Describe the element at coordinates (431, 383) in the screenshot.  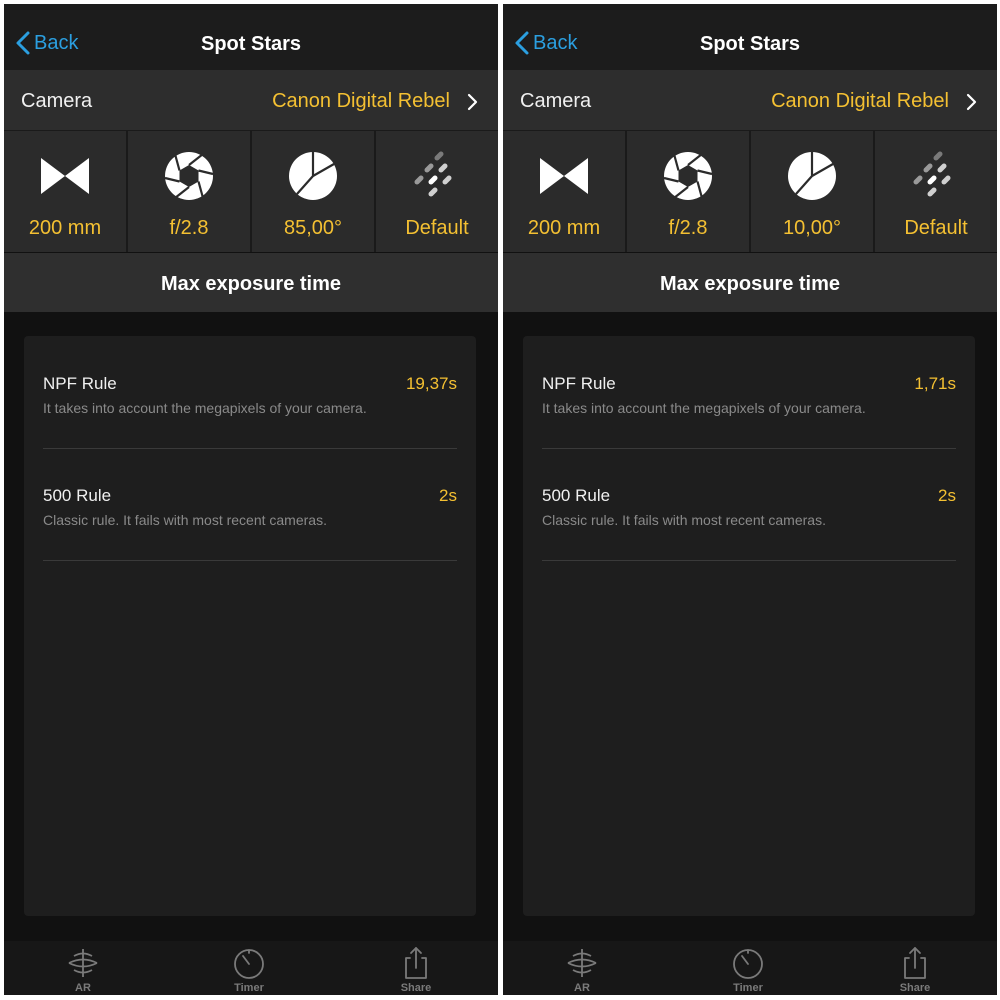
I see `rule-value: 19,37s` at that location.